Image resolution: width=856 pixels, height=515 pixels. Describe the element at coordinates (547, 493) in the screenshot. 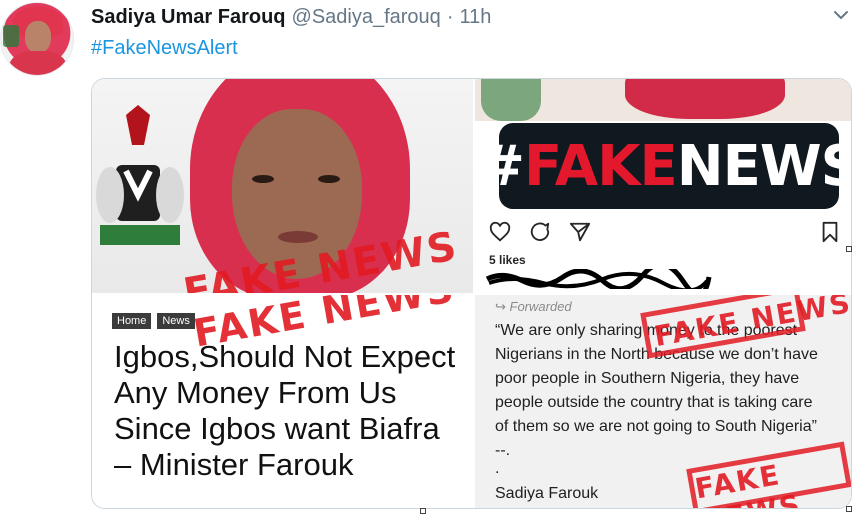

I see `forwarded-signature: Sadiya Farouk` at that location.